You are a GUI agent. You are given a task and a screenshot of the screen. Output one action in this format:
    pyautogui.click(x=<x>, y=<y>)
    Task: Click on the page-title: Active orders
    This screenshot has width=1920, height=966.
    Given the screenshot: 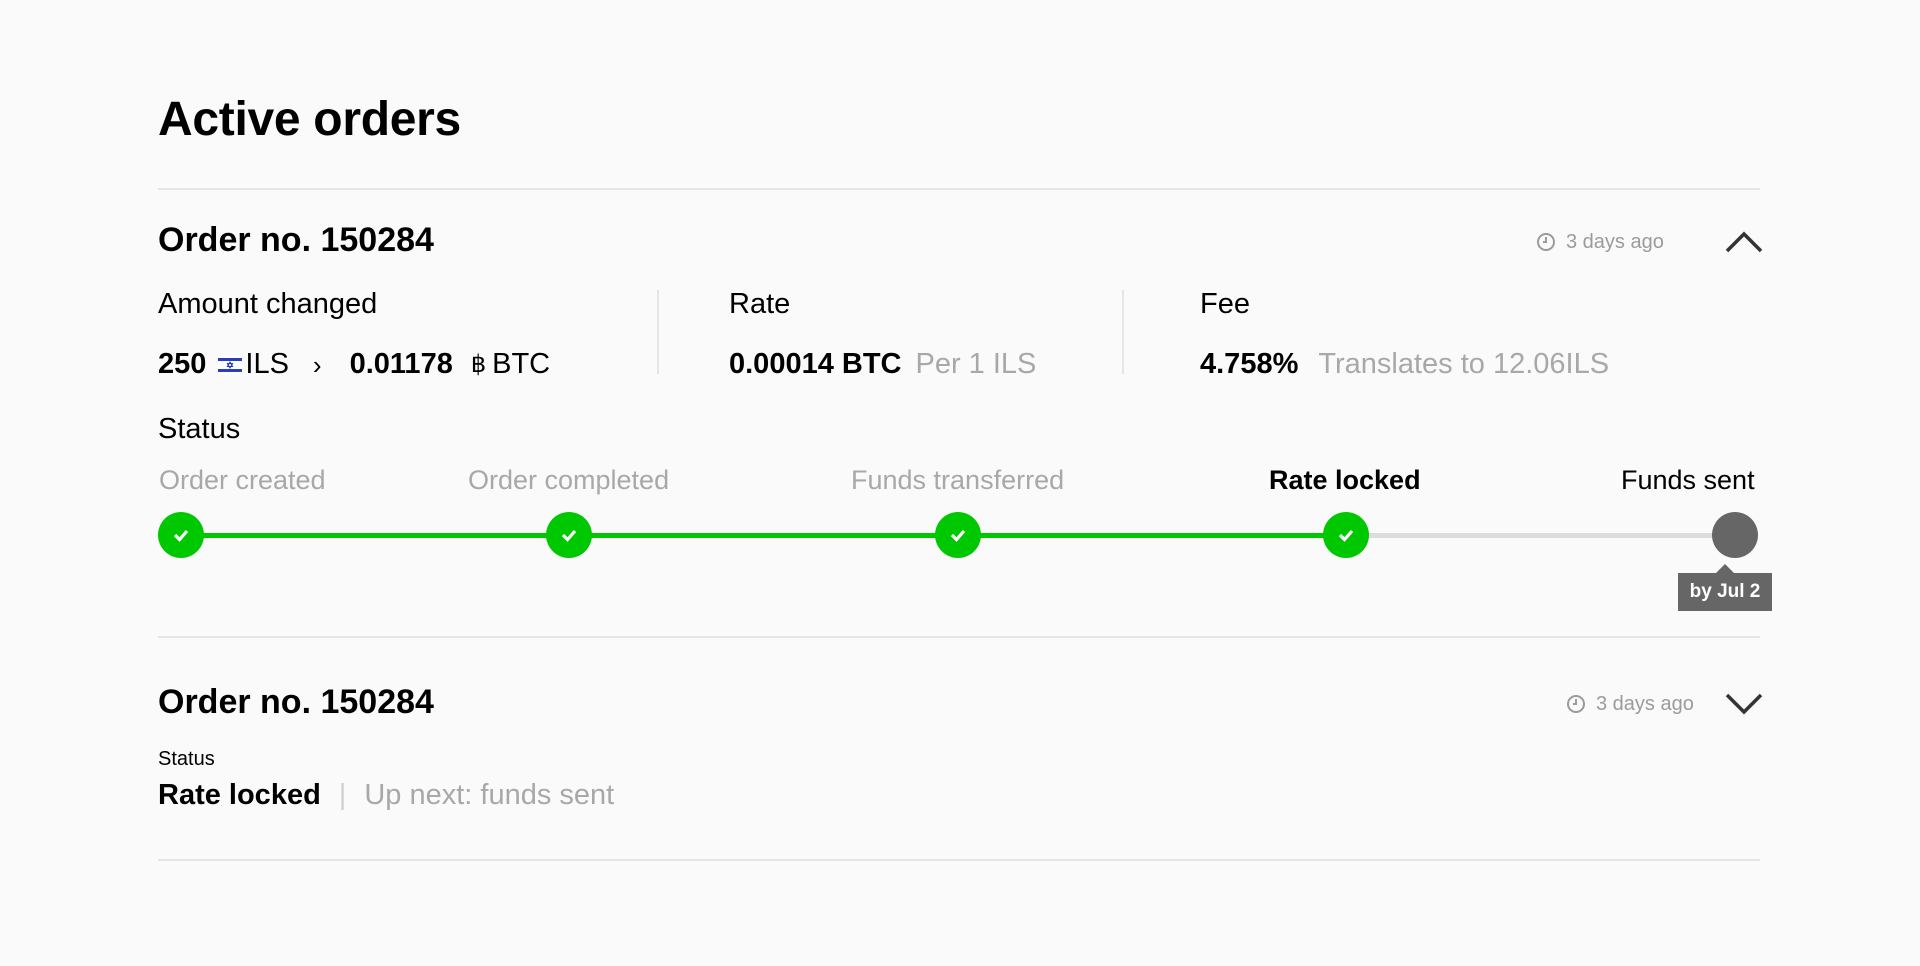 What is the action you would take?
    pyautogui.click(x=309, y=119)
    